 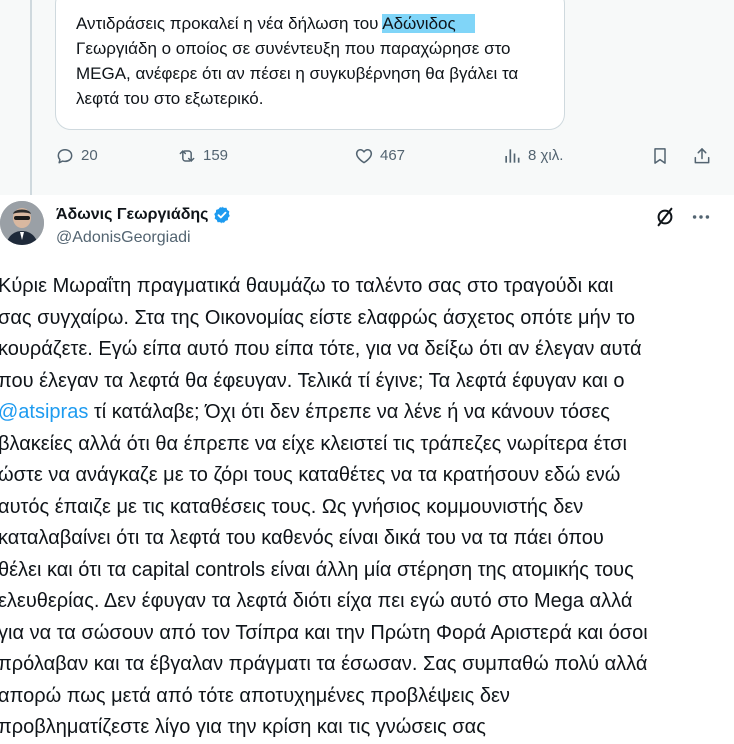 What do you see at coordinates (701, 217) in the screenshot?
I see `more-icon` at bounding box center [701, 217].